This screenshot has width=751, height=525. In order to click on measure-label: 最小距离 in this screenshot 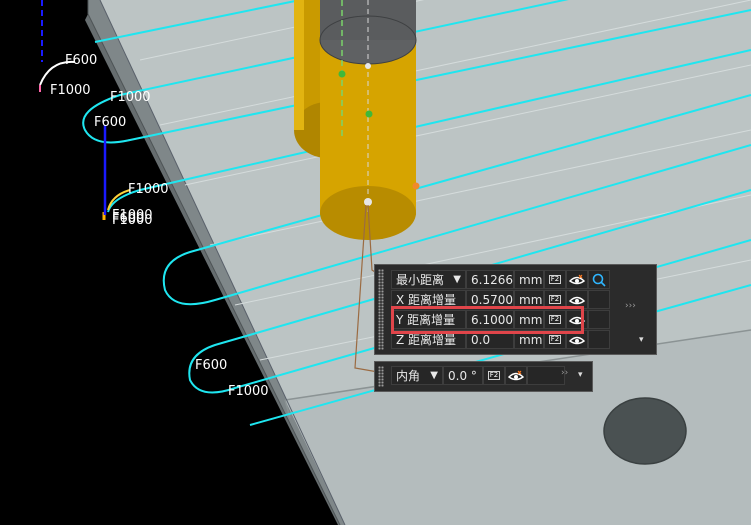, I will do `click(420, 280)`.